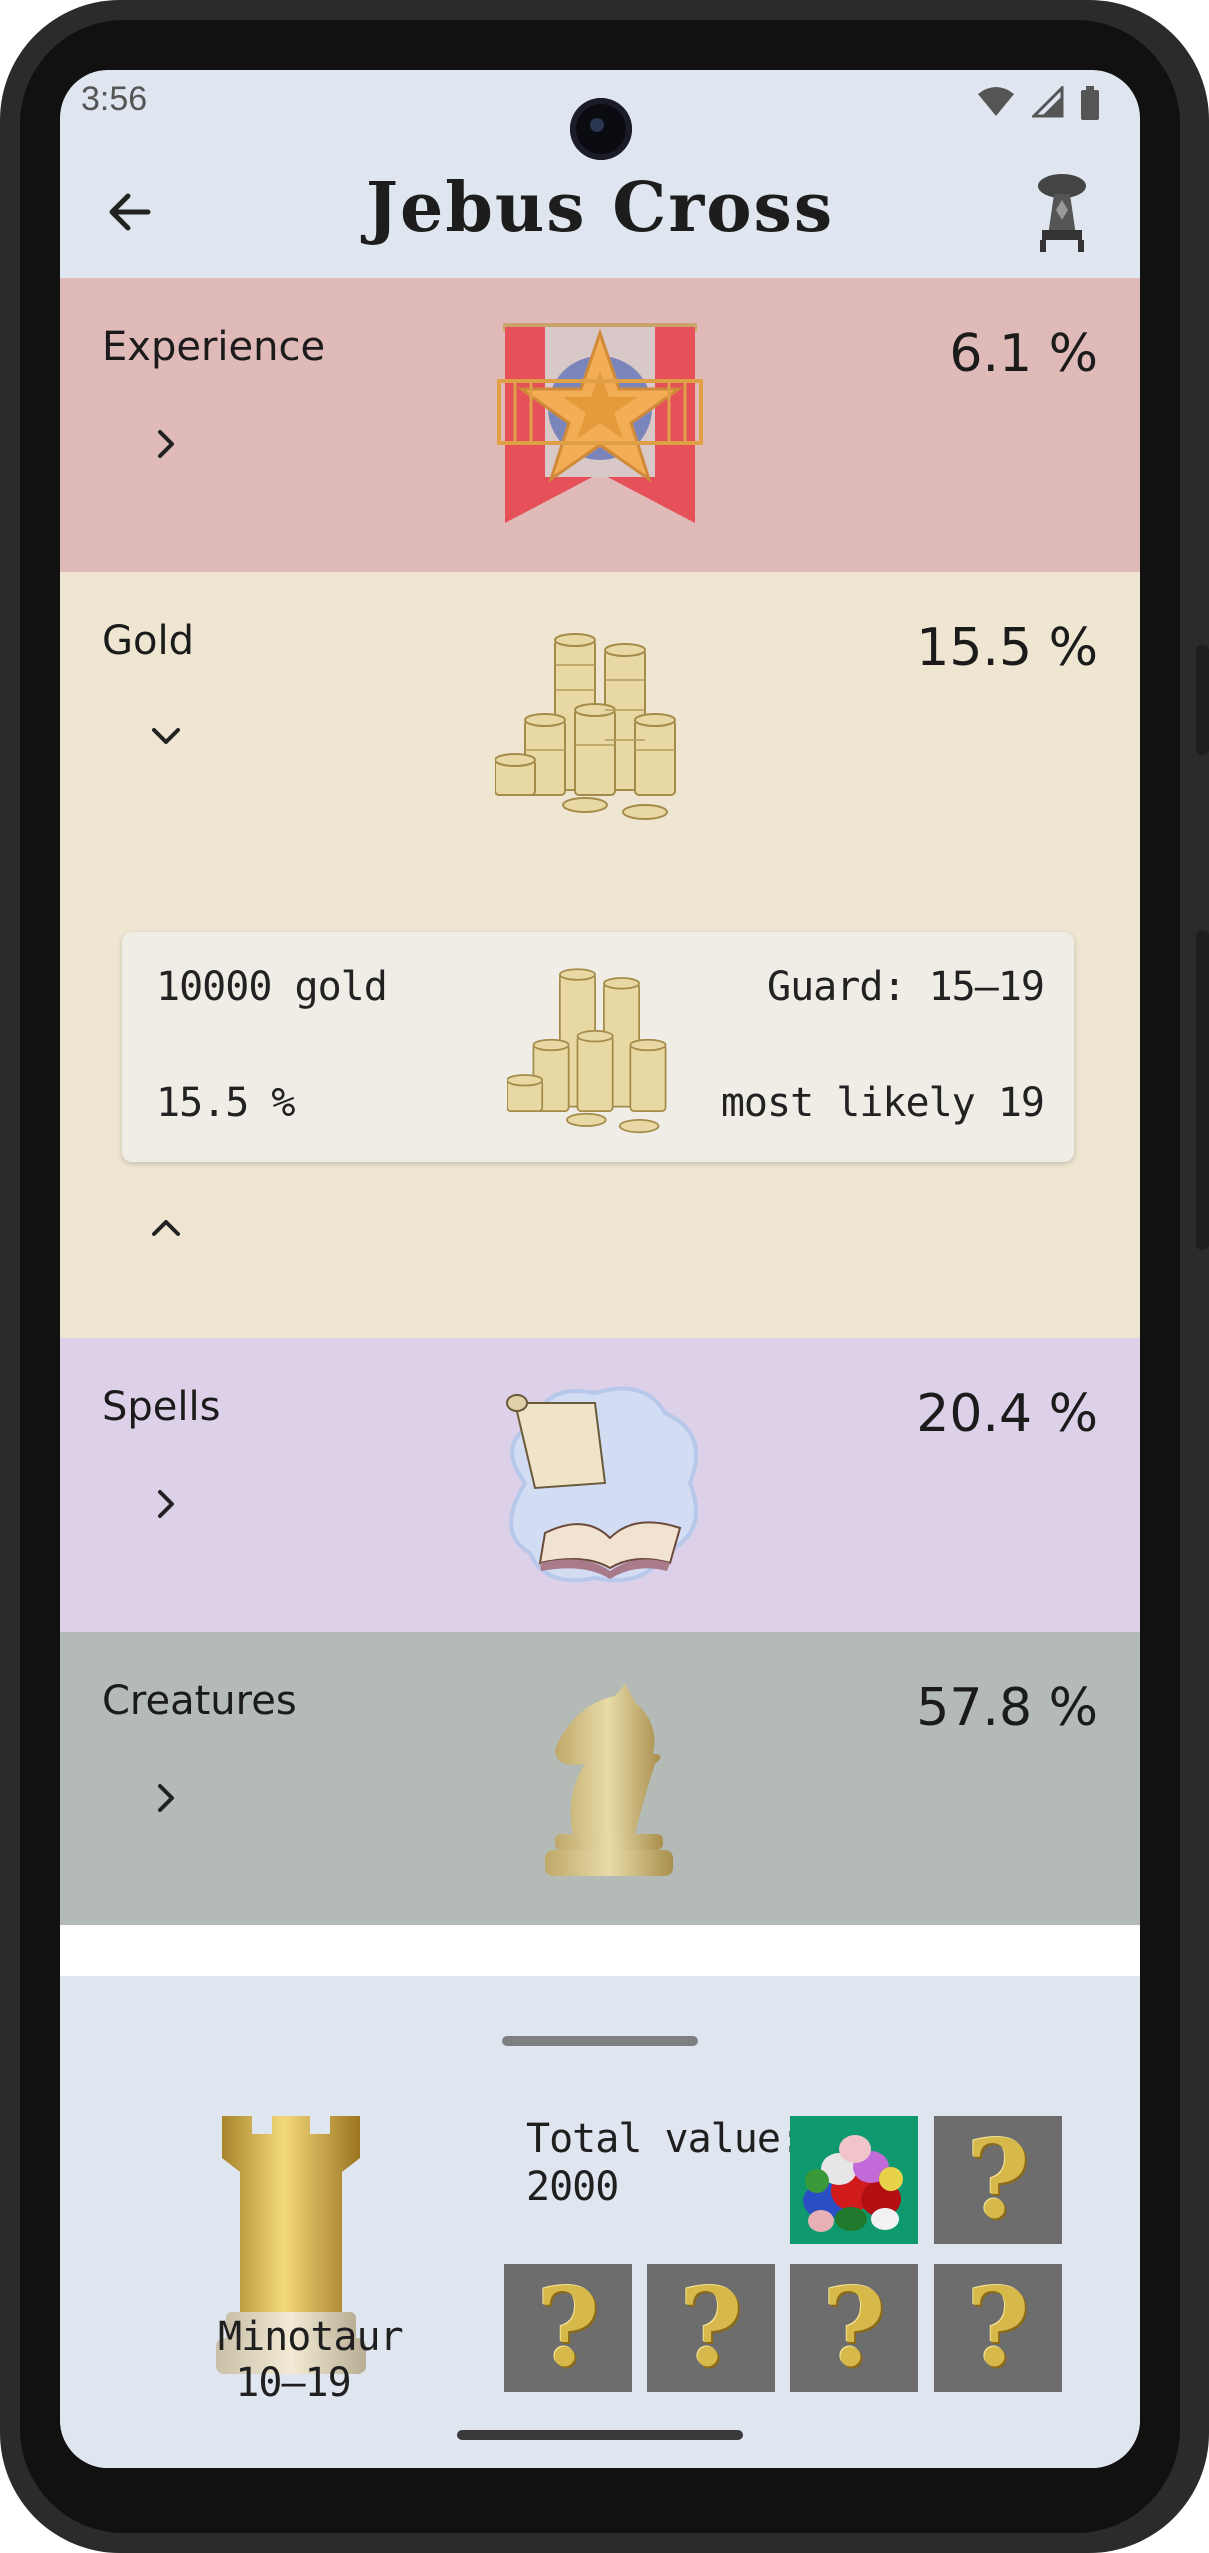 This screenshot has height=2553, width=1209. I want to click on chevron-down-icon, so click(166, 736).